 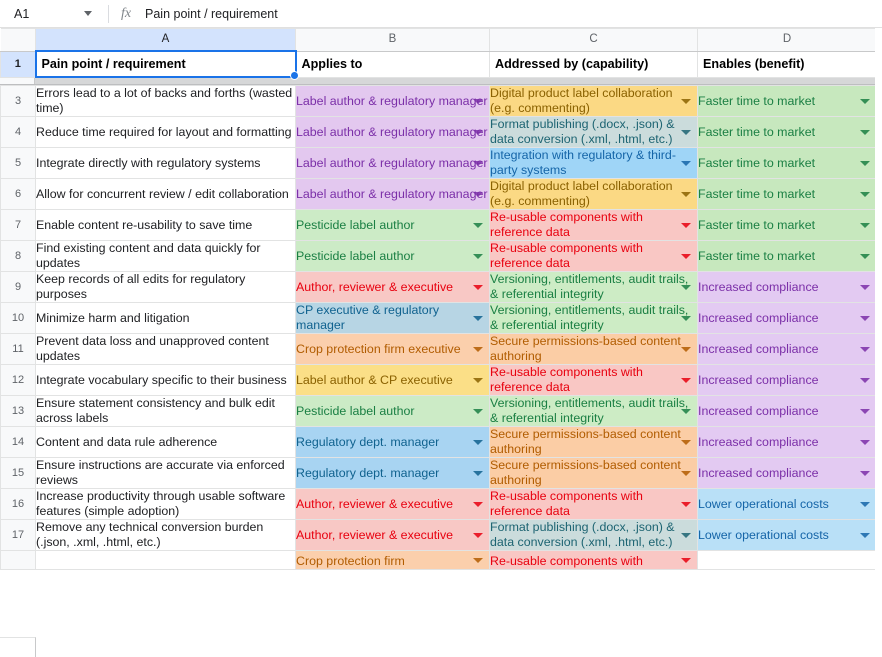 I want to click on column-header-b: B, so click(x=392, y=40).